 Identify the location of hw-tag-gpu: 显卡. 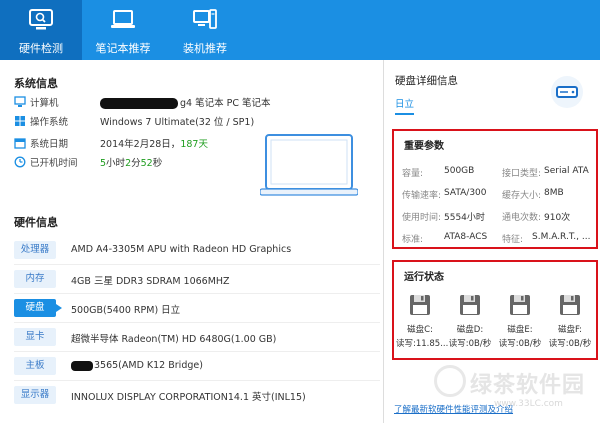
(35, 337).